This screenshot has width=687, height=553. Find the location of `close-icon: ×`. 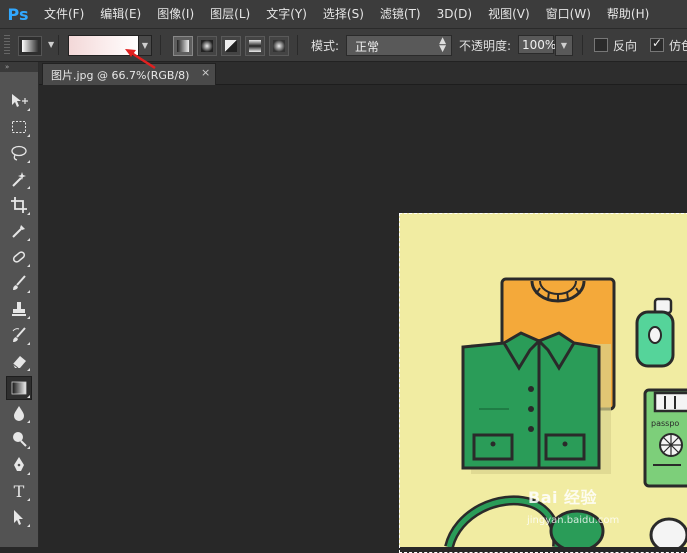

close-icon: × is located at coordinates (205, 72).